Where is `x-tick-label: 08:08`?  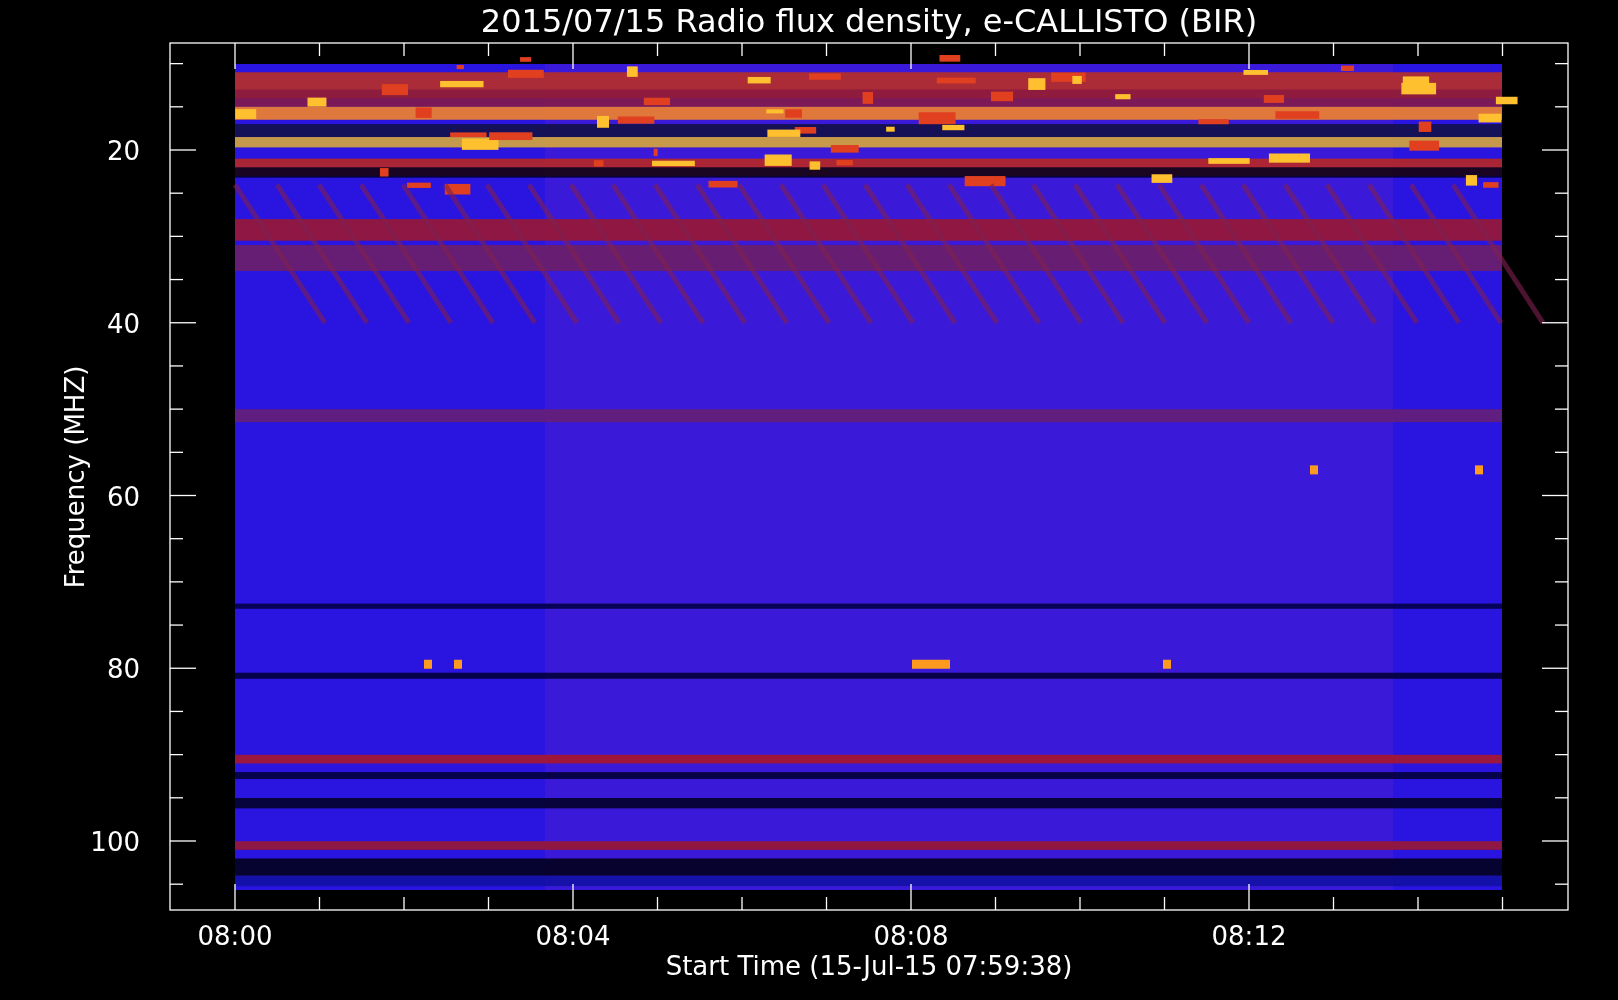
x-tick-label: 08:08 is located at coordinates (911, 936).